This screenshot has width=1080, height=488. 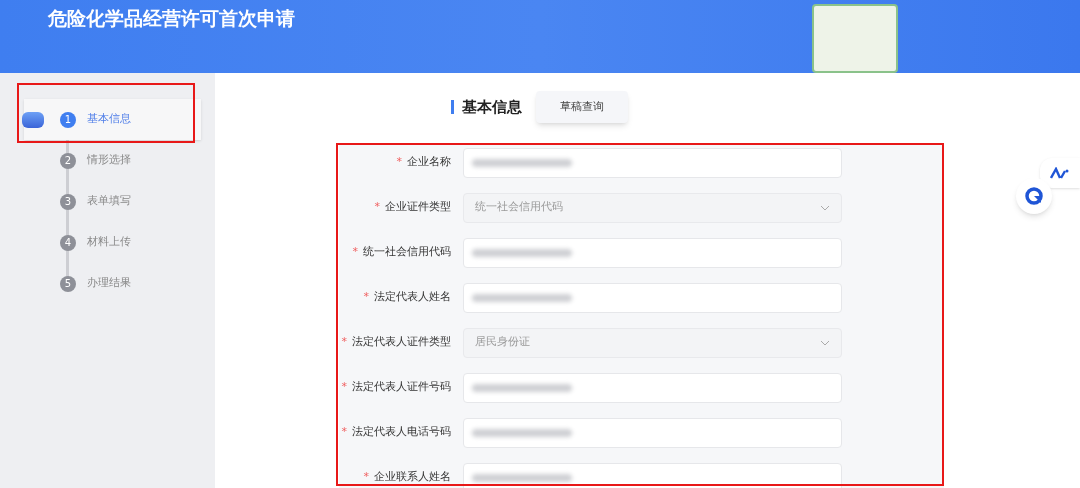 What do you see at coordinates (582, 107) in the screenshot?
I see `draft-query-button: 草稿查询` at bounding box center [582, 107].